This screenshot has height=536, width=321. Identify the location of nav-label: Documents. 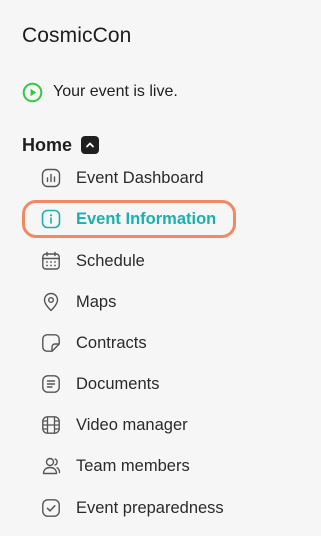
(118, 383).